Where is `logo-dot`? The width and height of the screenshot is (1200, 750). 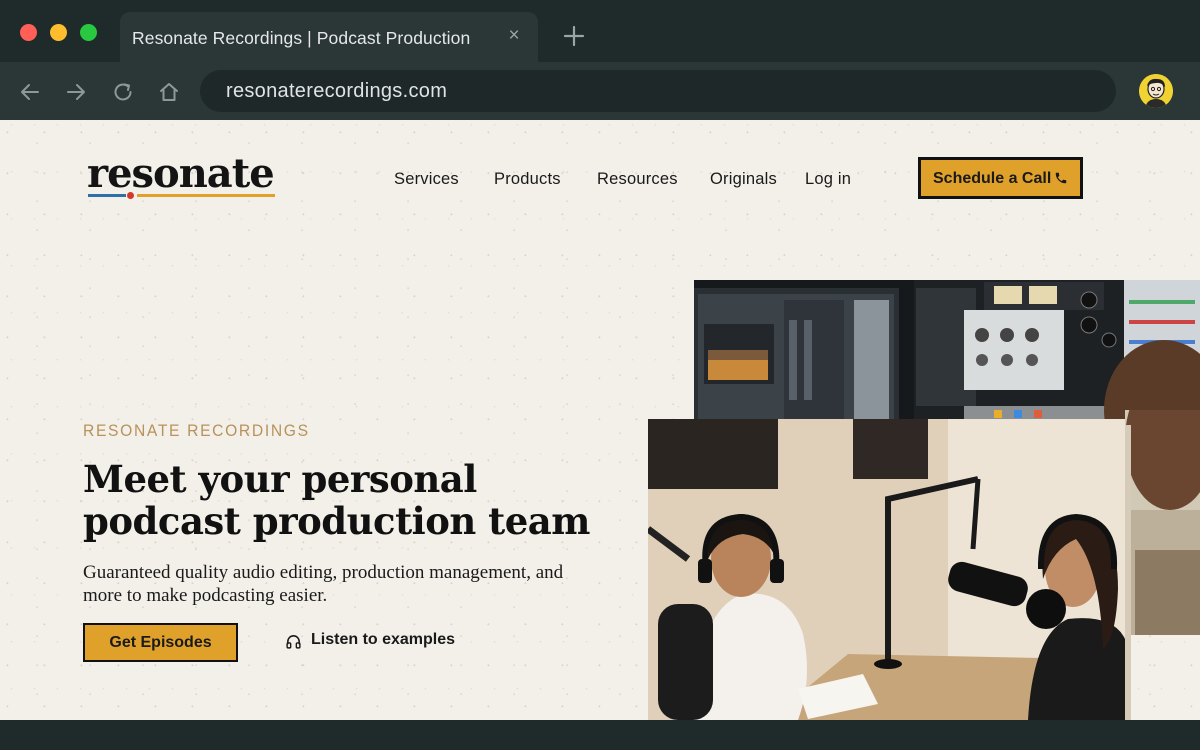
logo-dot is located at coordinates (130, 195).